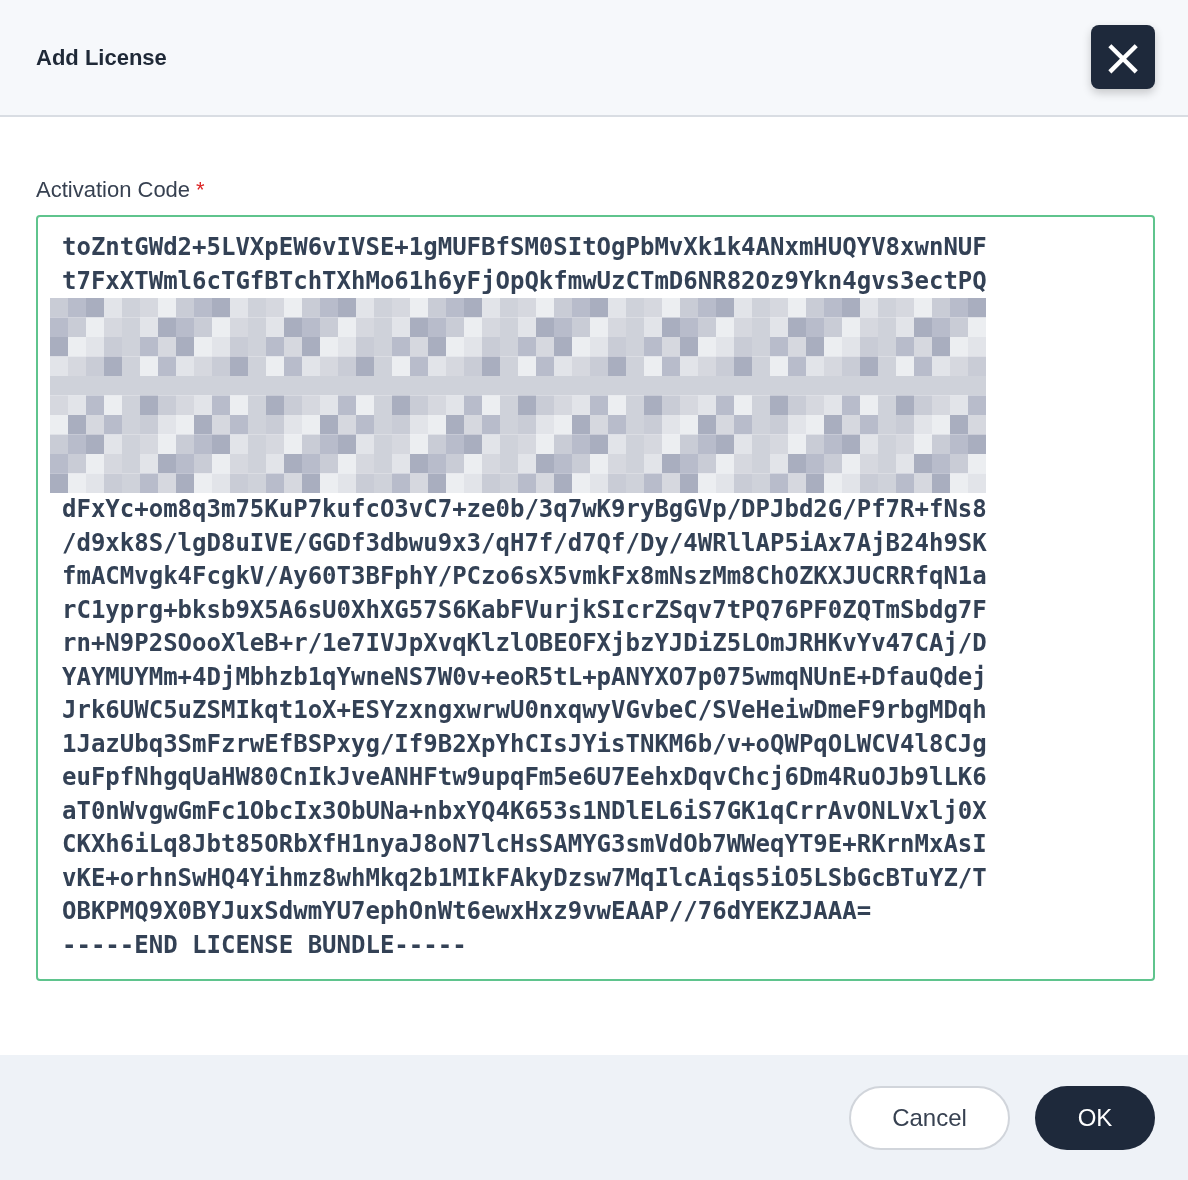 The width and height of the screenshot is (1188, 1180). I want to click on code-line: CKXh6iLq8Jbt85ORbXfH1nyaJ8oN7lcHsSAMYG3smVdOb7WWeqYT9E+RKrnMxAsI, so click(525, 844).